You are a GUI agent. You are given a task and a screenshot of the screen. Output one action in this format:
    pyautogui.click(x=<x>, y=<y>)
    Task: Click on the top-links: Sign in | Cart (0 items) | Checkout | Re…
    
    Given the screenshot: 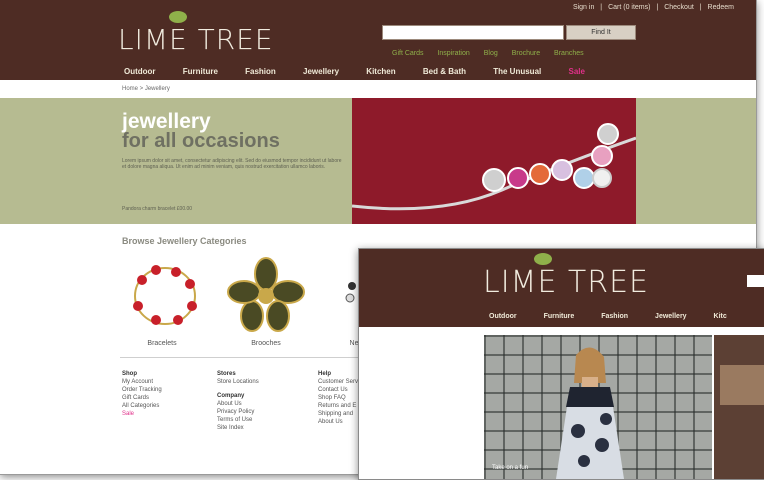 What is the action you would take?
    pyautogui.click(x=651, y=7)
    